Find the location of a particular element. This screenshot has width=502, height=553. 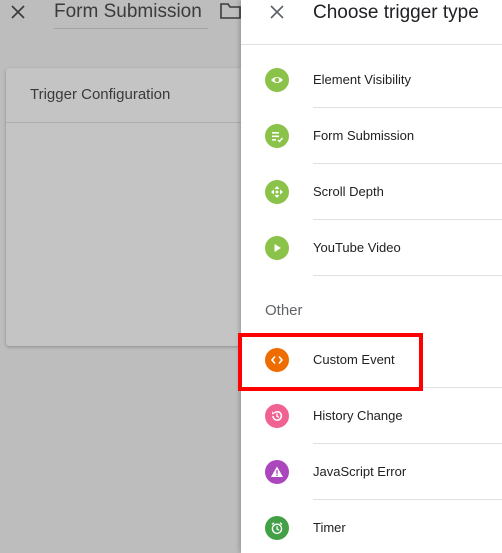

trigger-item-label: YouTube Video is located at coordinates (357, 247).